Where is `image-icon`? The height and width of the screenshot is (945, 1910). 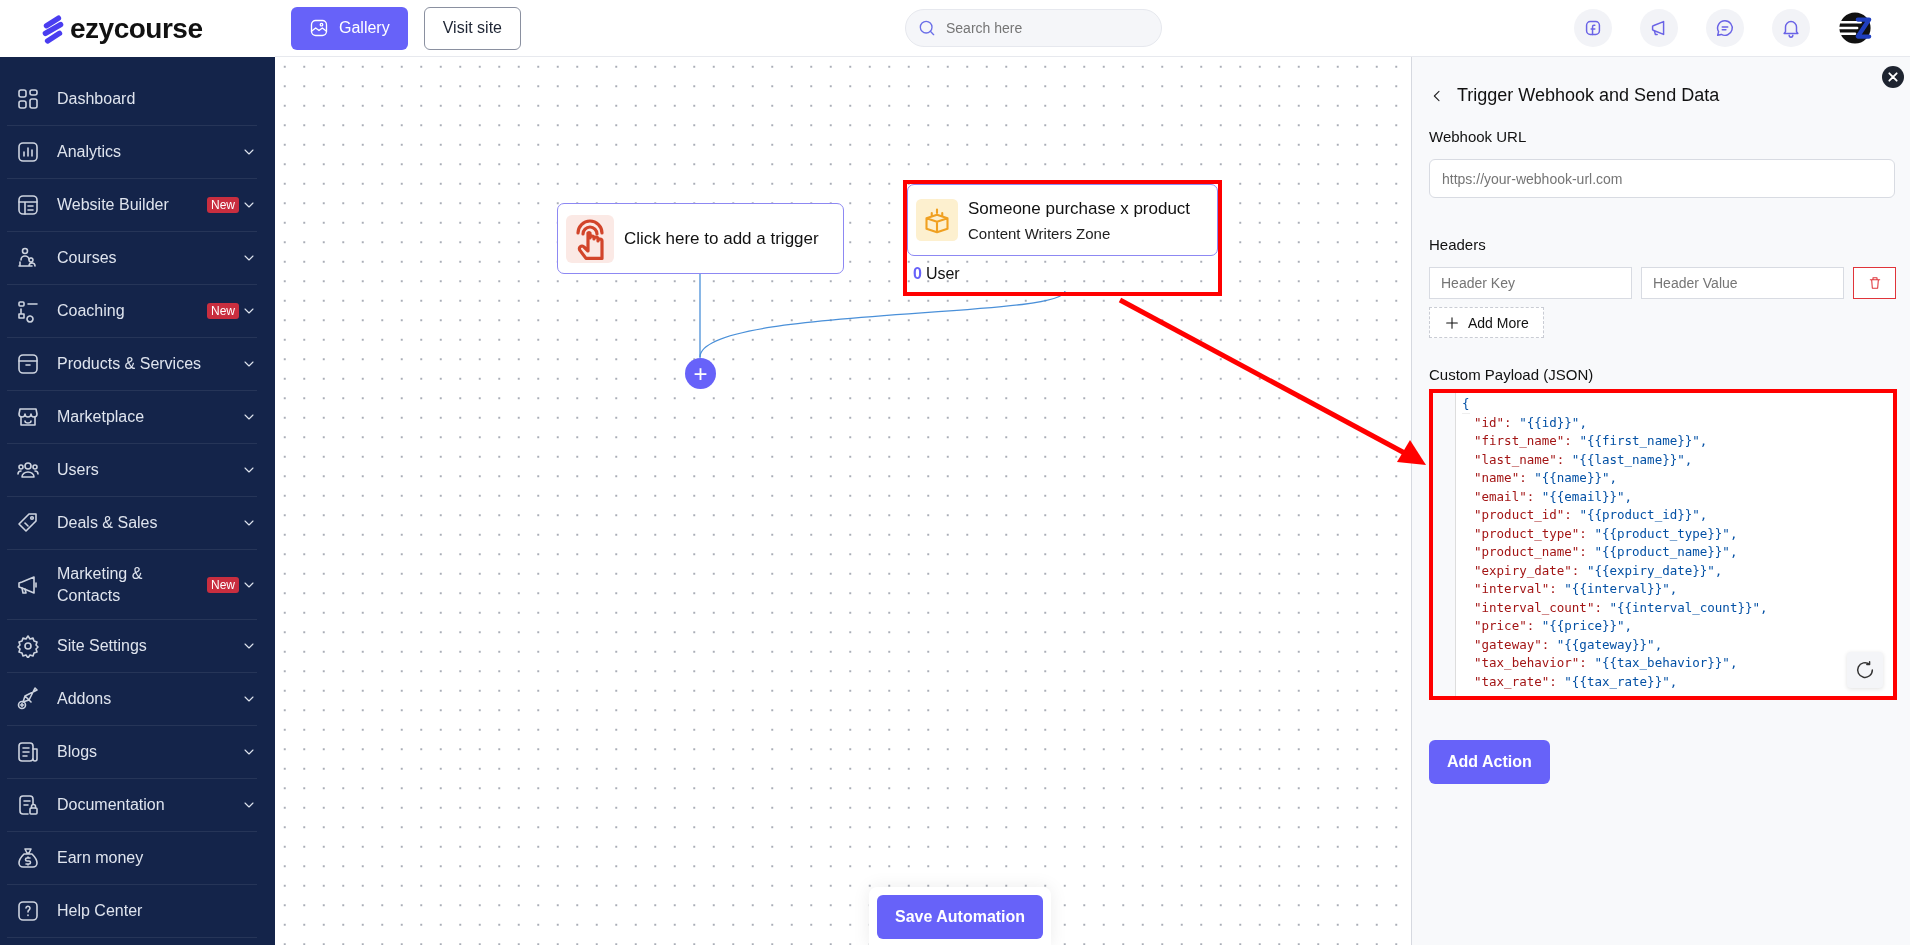 image-icon is located at coordinates (319, 28).